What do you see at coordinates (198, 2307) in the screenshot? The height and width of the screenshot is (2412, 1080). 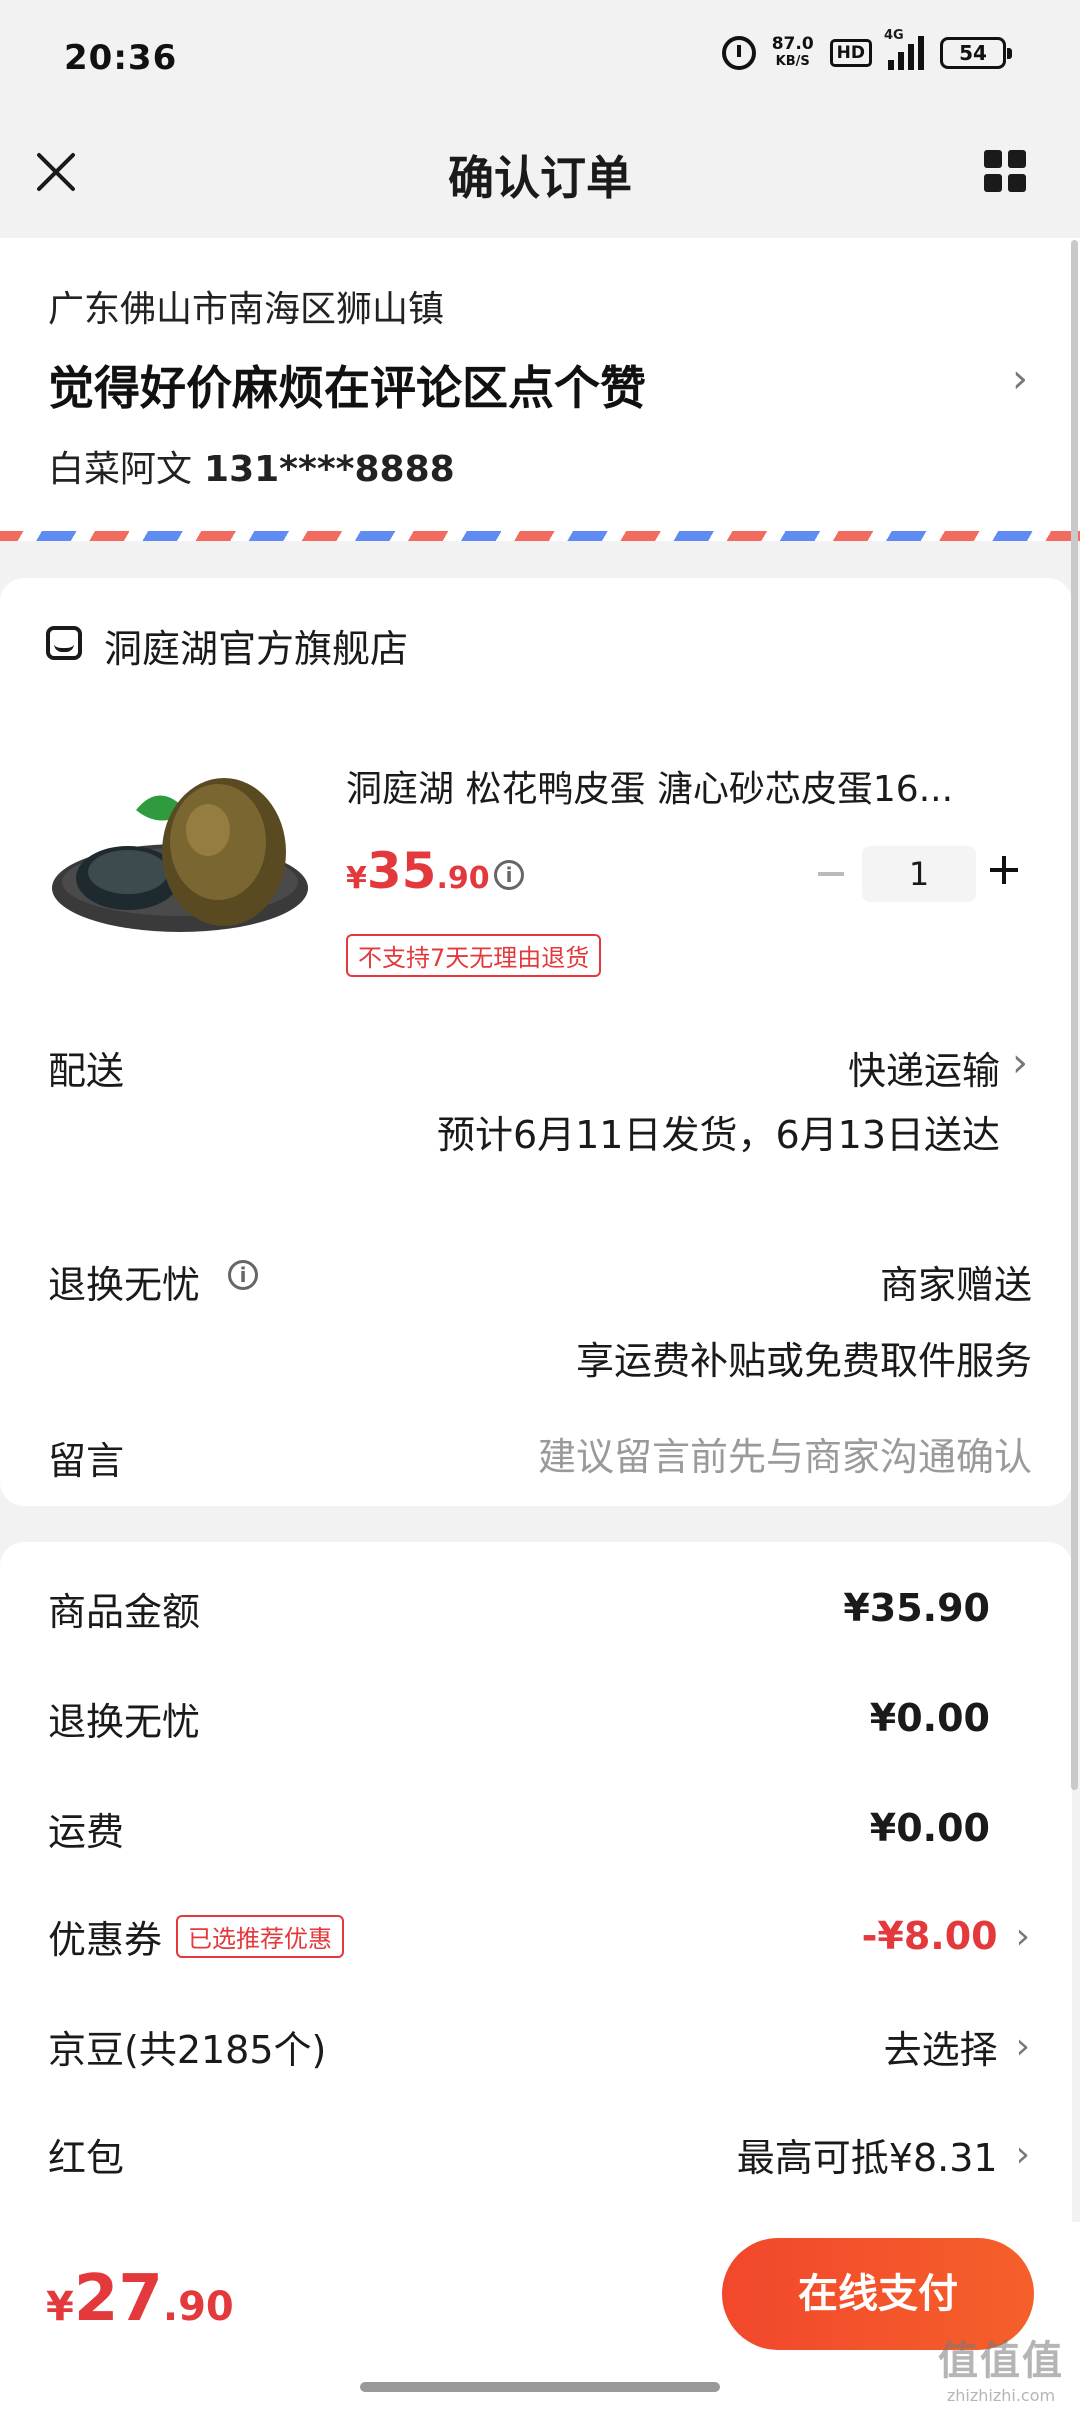 I see `total-decimal: .90` at bounding box center [198, 2307].